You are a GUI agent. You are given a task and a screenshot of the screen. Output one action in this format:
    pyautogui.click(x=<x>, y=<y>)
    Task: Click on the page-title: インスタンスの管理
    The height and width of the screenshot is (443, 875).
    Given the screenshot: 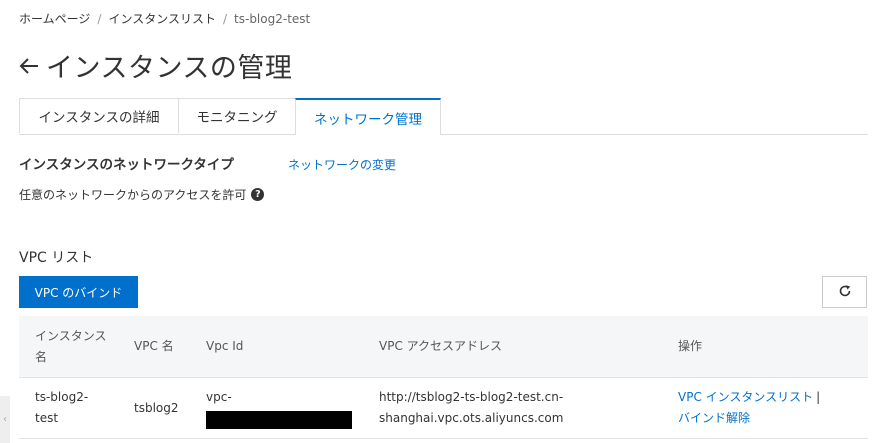 What is the action you would take?
    pyautogui.click(x=169, y=68)
    